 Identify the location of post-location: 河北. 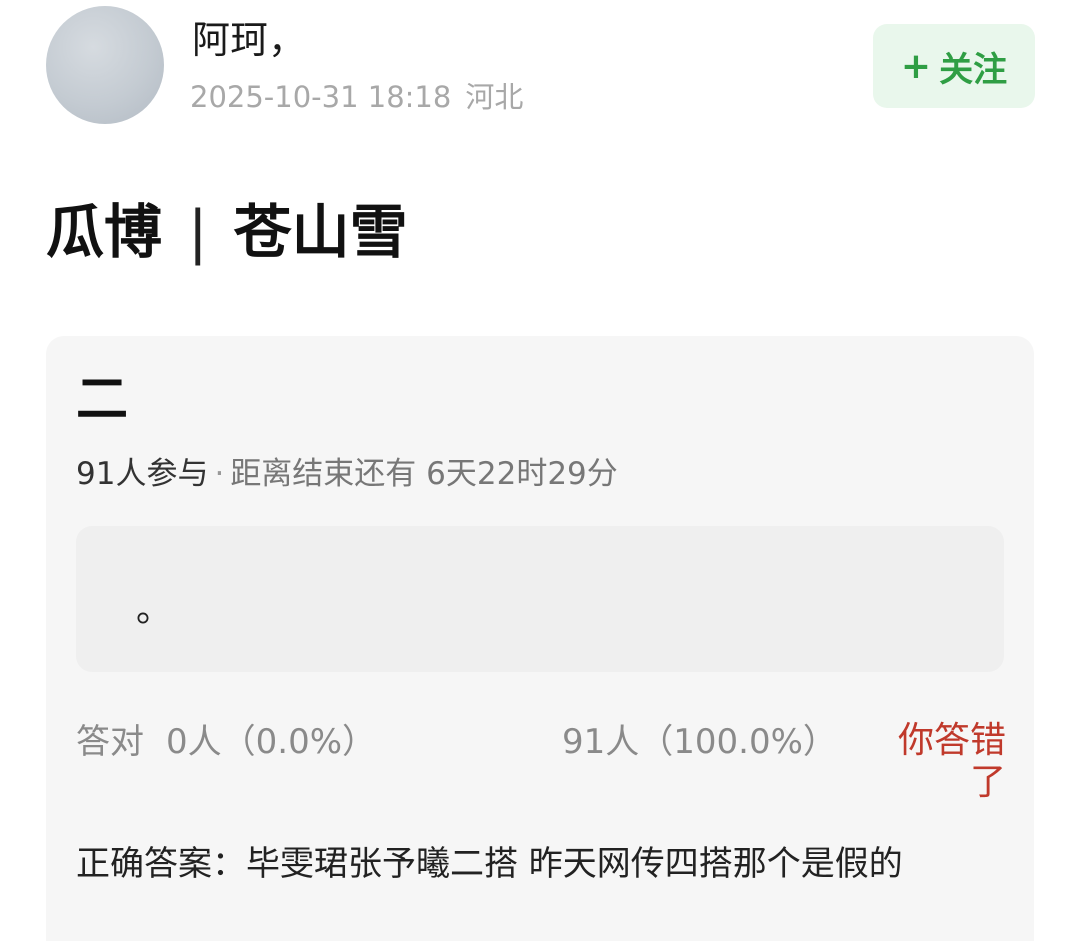
(494, 97).